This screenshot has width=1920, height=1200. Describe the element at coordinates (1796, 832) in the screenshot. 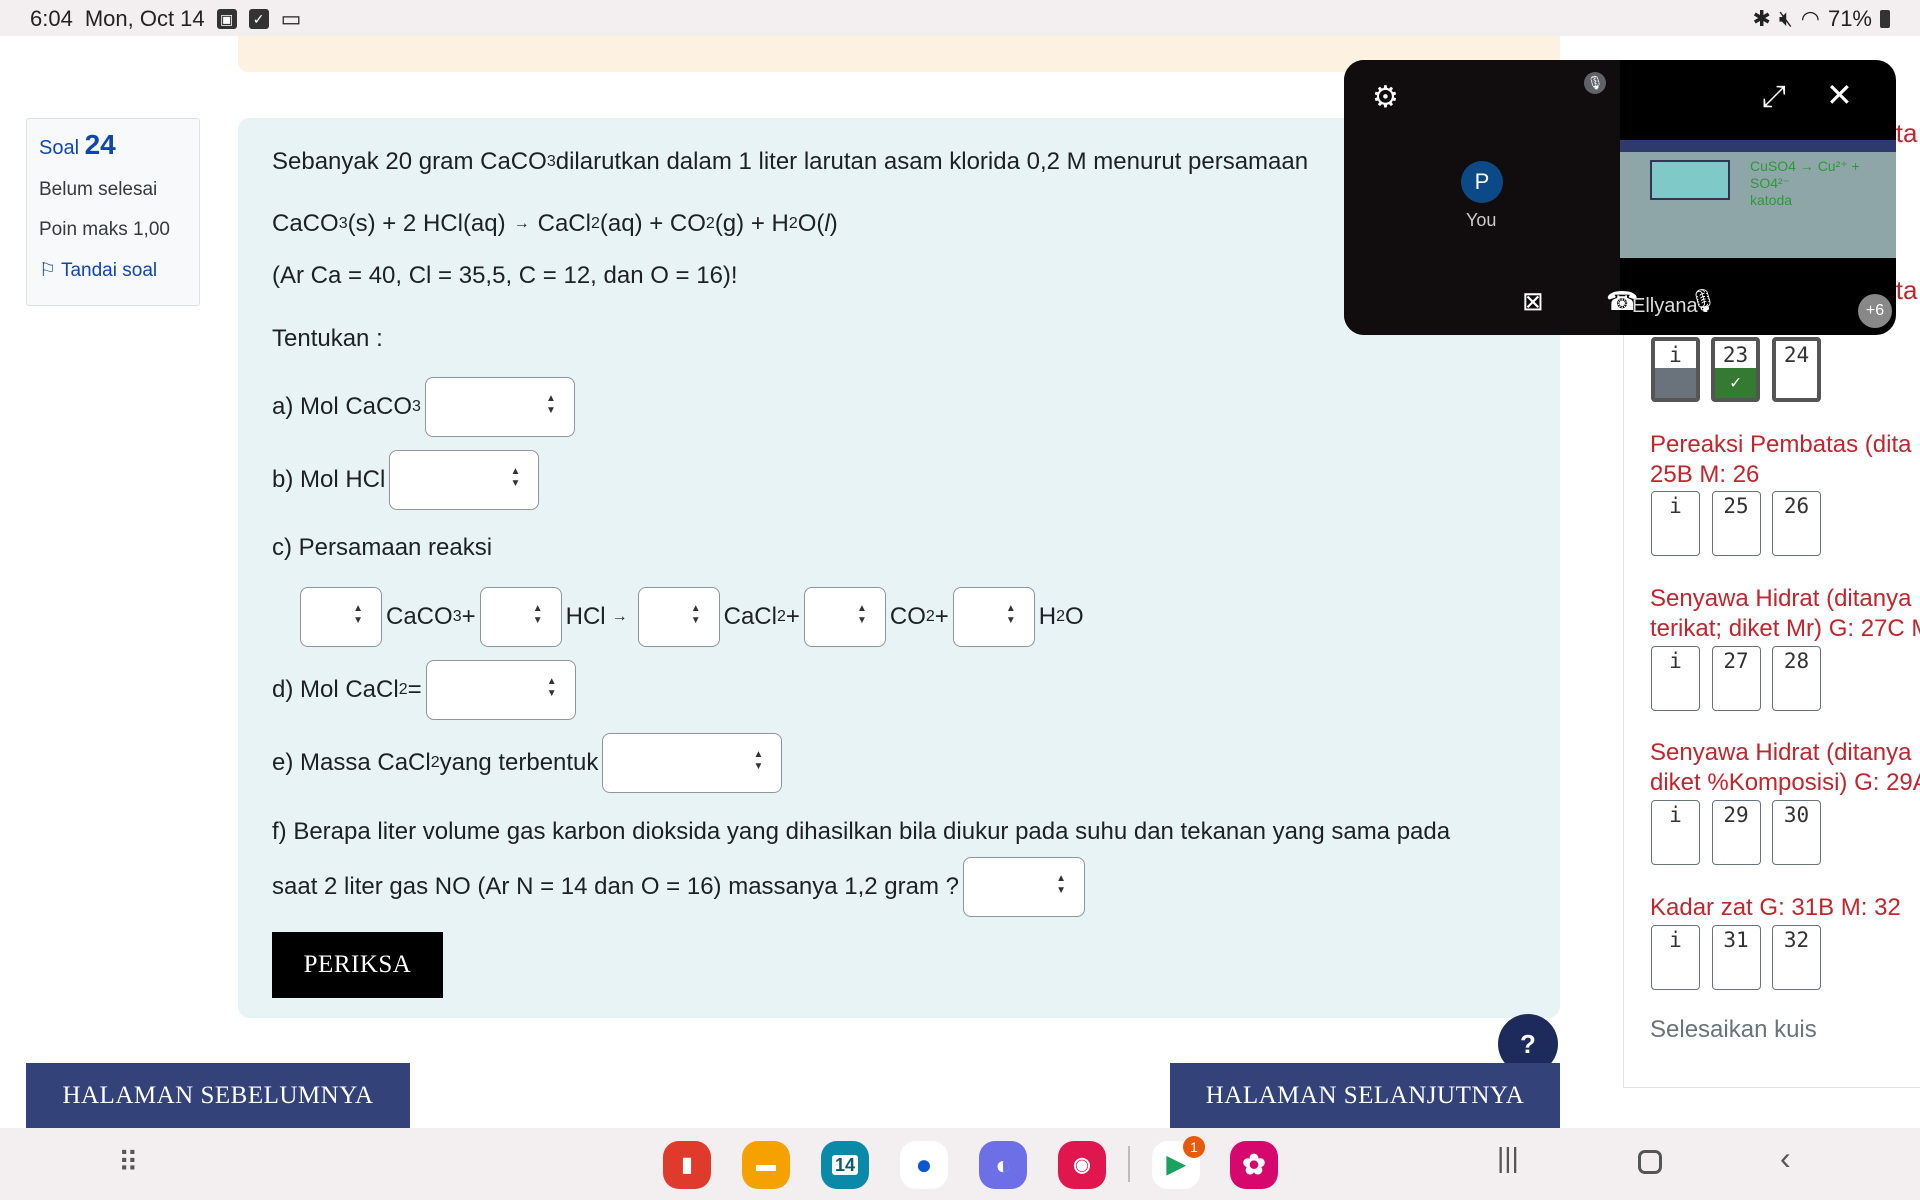

I see `quiz-nav-30: 30` at that location.